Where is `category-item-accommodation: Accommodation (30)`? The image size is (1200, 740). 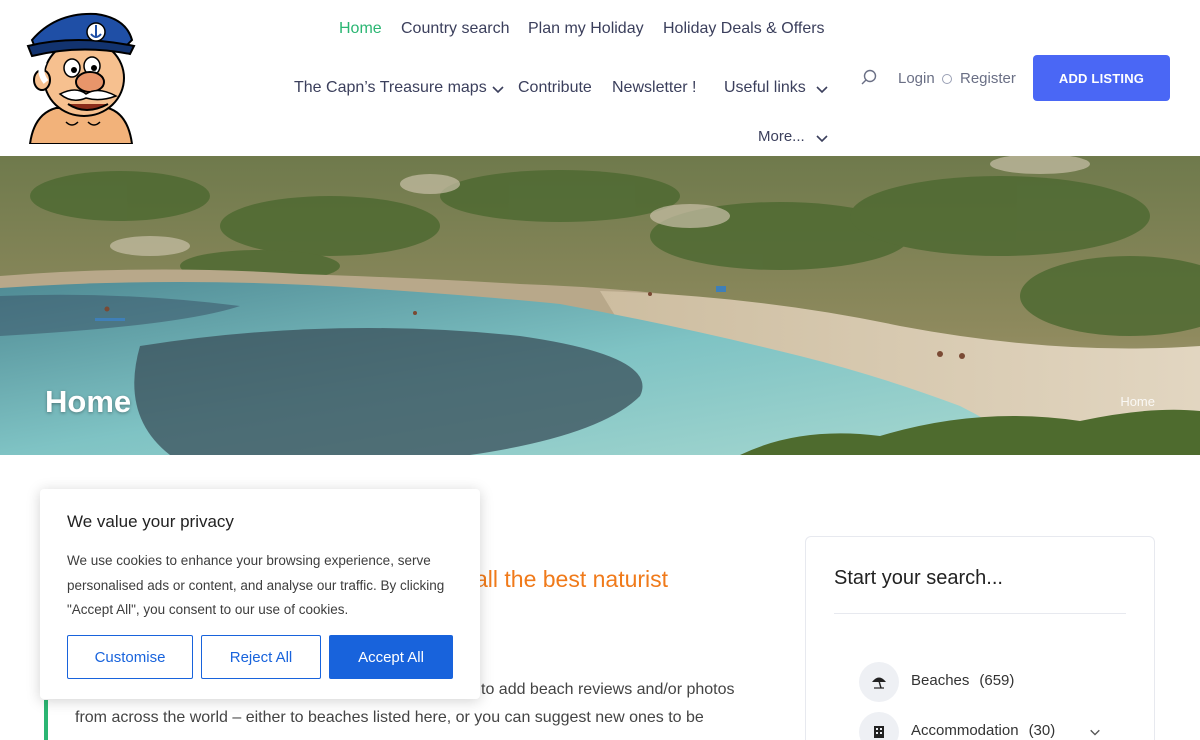 category-item-accommodation: Accommodation (30) is located at coordinates (989, 726).